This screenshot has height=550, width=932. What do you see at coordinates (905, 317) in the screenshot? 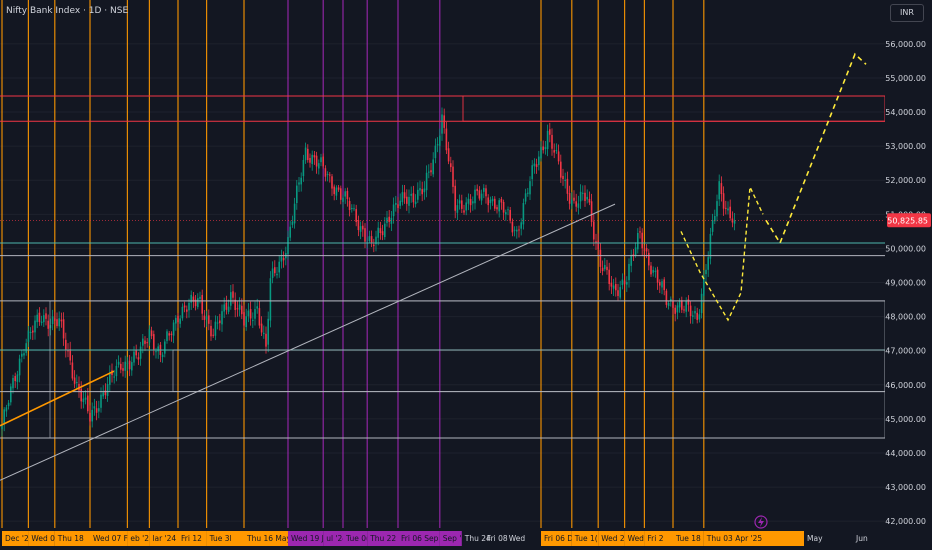
I see `price-axis-label: 48,000.00` at bounding box center [905, 317].